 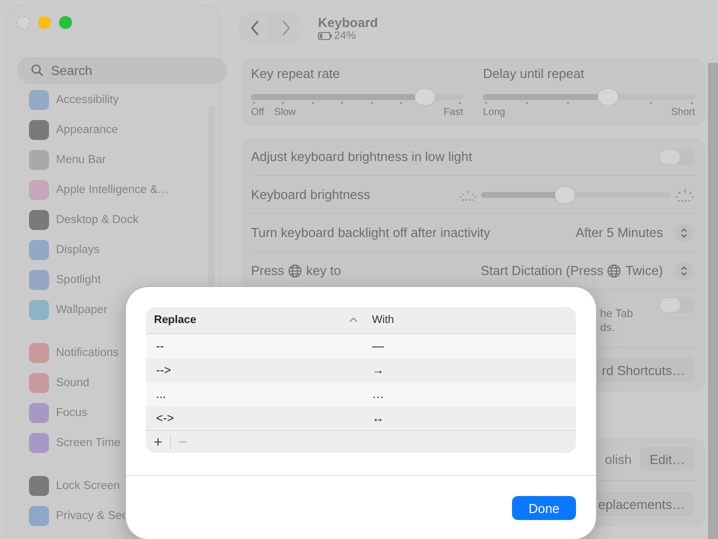 I want to click on table-cell-text: →, so click(x=377, y=370).